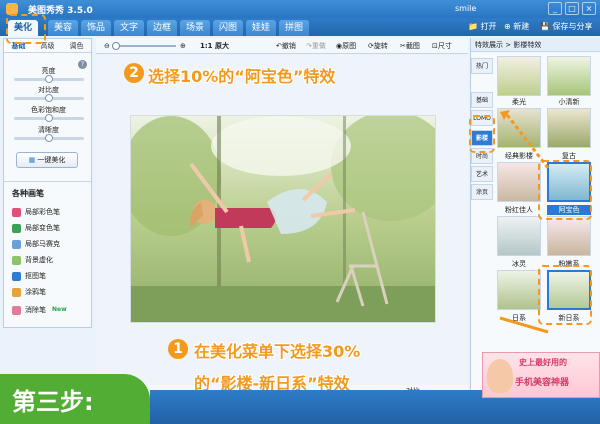 Image resolution: width=600 pixels, height=424 pixels. I want to click on tab-frame: 边框, so click(162, 28).